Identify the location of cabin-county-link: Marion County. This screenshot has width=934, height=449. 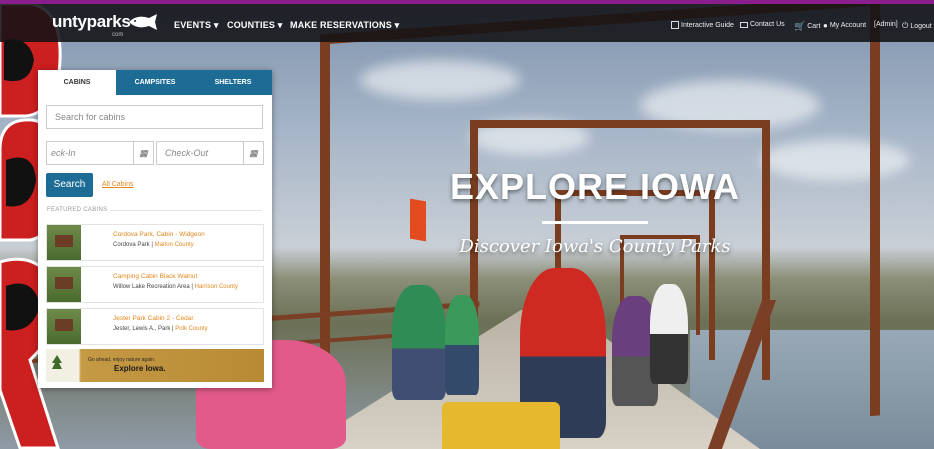
(174, 245).